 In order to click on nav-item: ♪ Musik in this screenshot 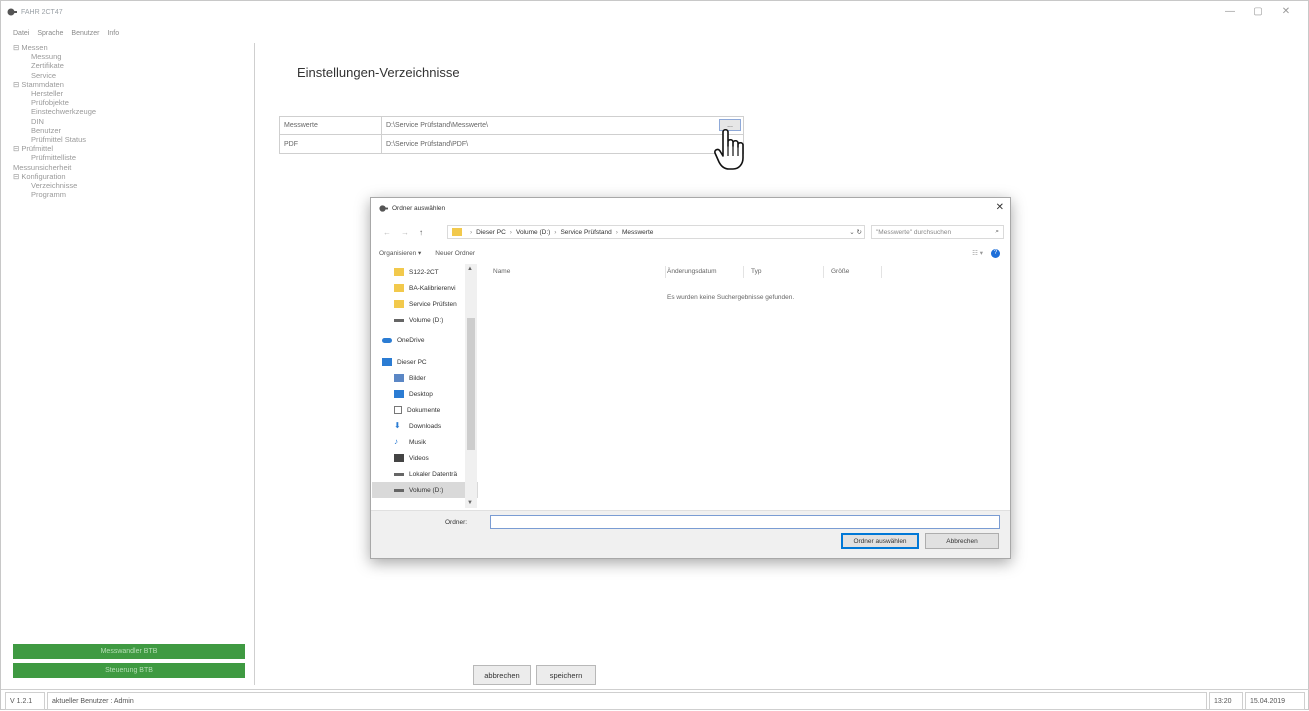, I will do `click(425, 442)`.